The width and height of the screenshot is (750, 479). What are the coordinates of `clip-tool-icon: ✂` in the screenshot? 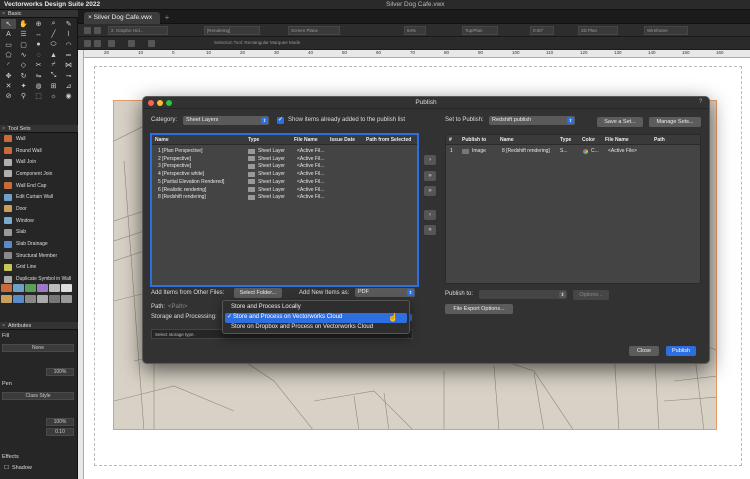 It's located at (38, 65).